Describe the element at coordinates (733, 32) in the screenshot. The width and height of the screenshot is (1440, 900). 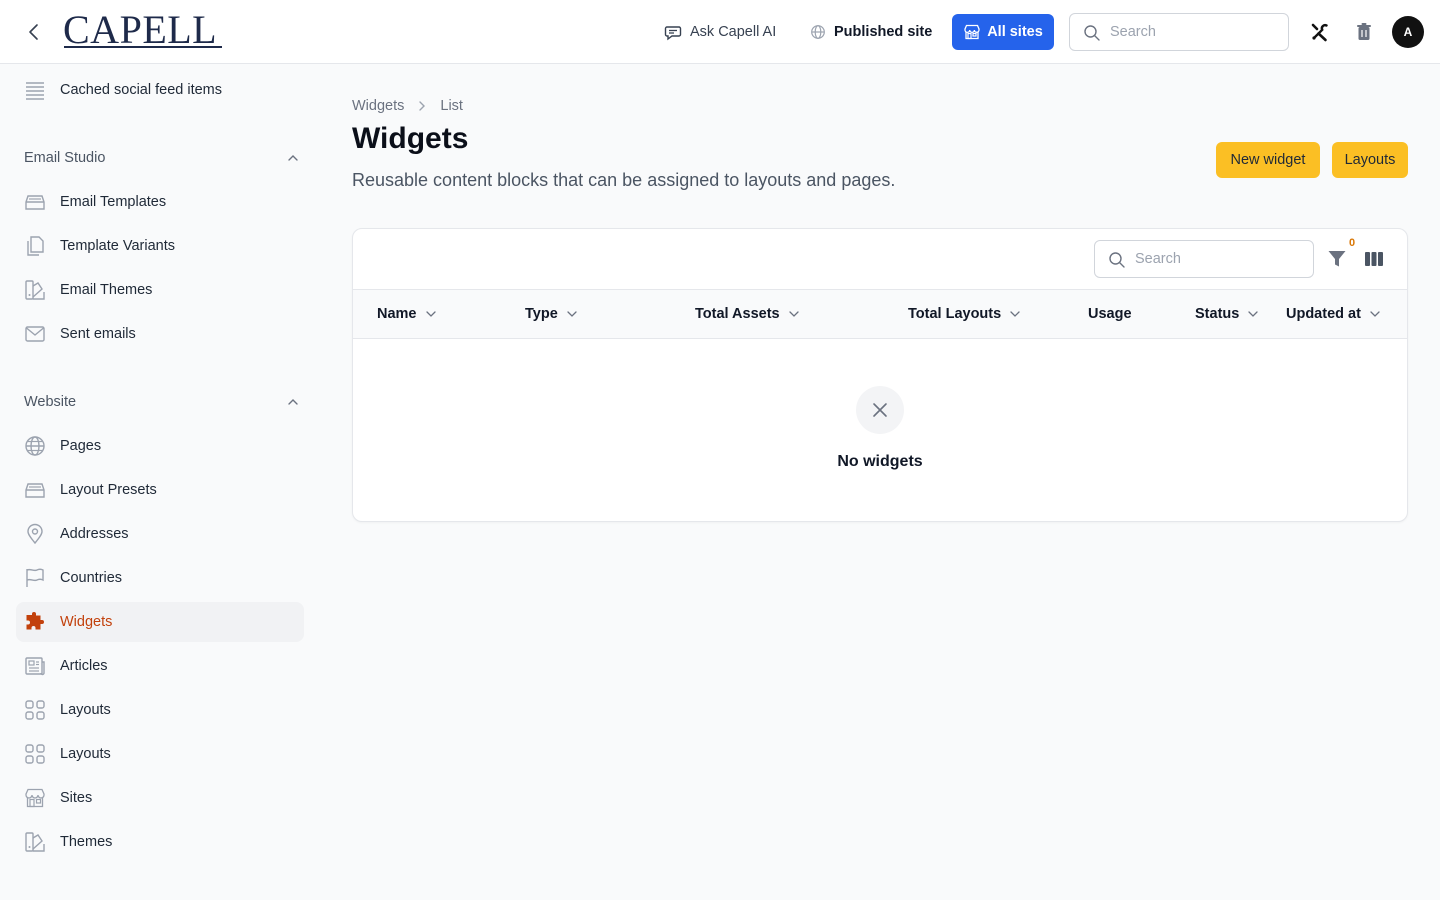
I see `ask-ai-label: Ask Capell AI` at that location.